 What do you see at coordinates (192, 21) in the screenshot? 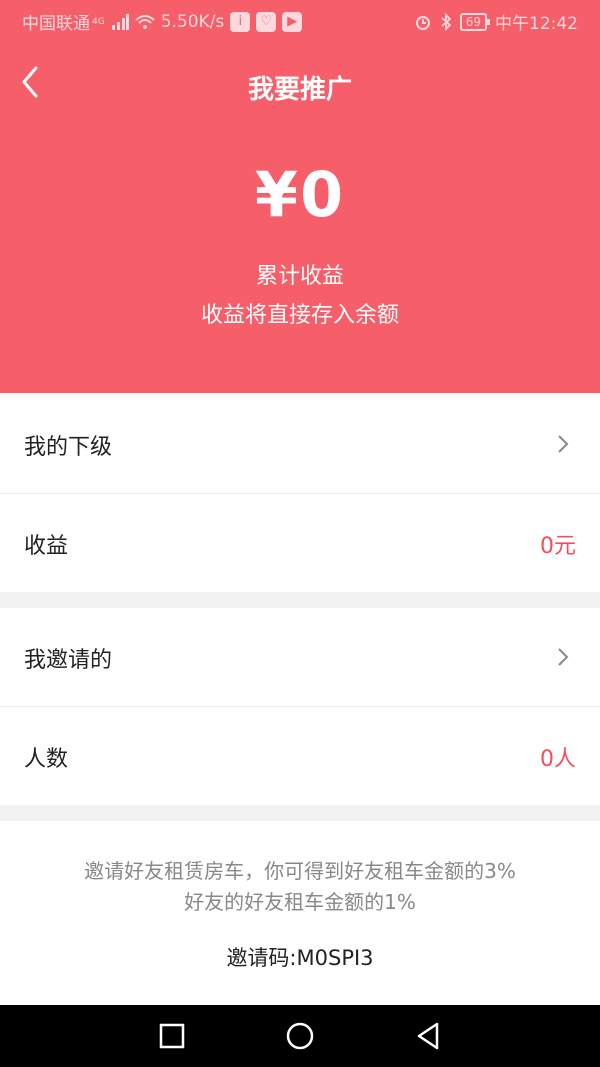
I see `network-speed: 5.50K/s` at bounding box center [192, 21].